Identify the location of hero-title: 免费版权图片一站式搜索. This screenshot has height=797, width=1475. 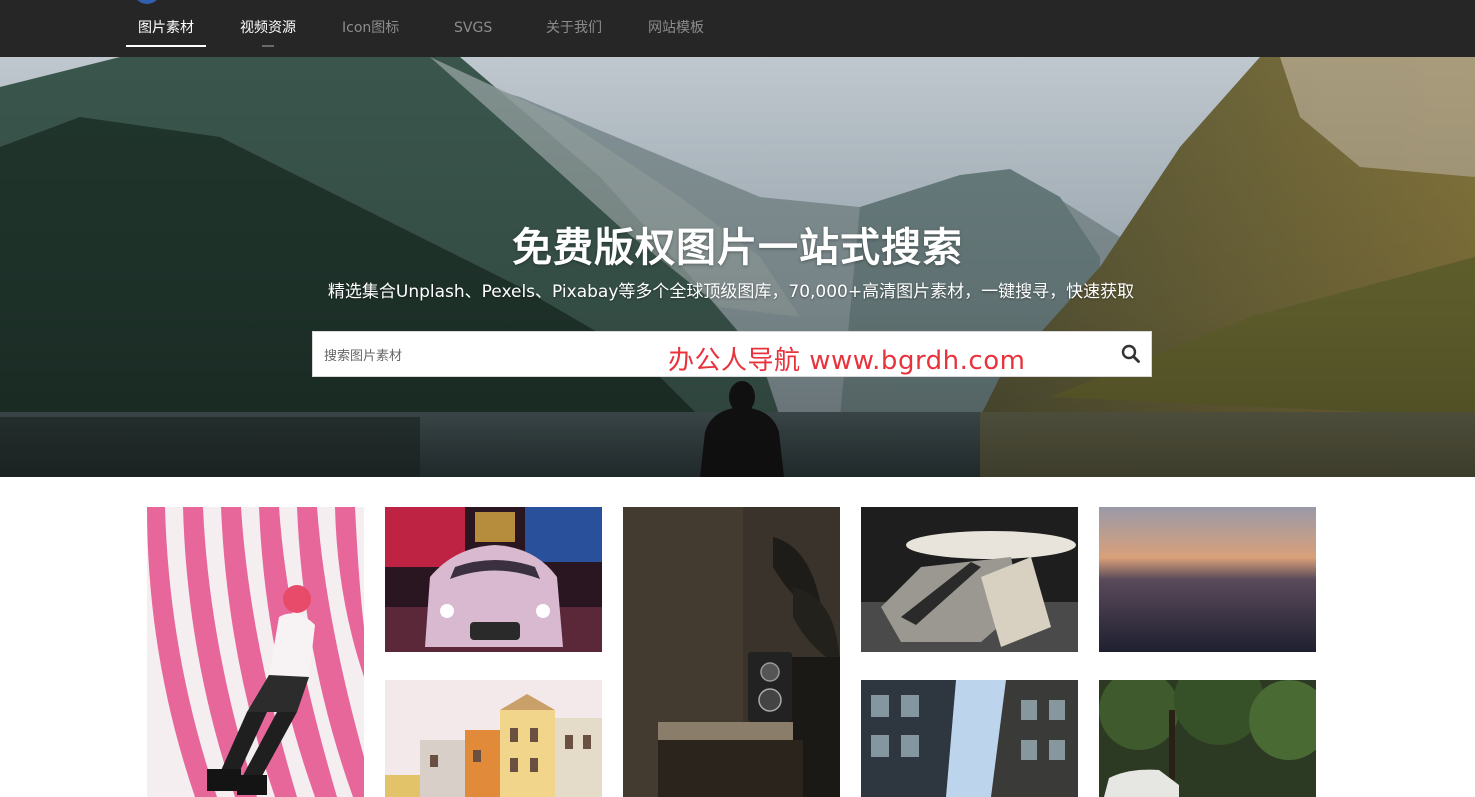
(737, 248).